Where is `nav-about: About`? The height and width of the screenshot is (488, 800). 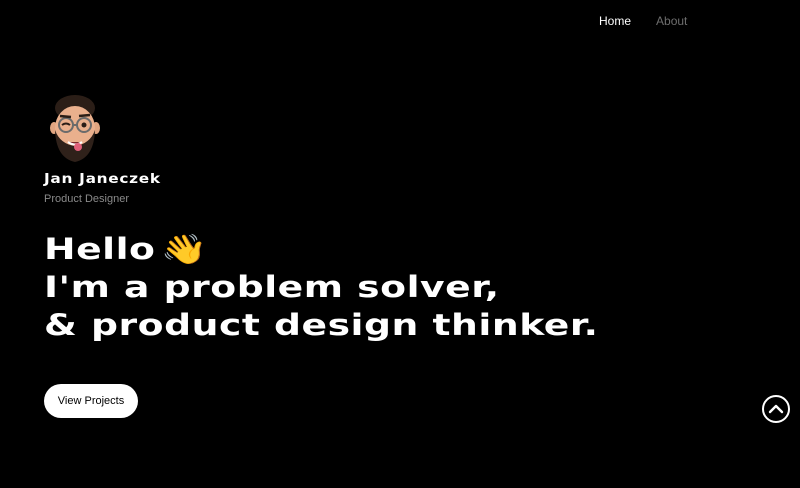 nav-about: About is located at coordinates (671, 21).